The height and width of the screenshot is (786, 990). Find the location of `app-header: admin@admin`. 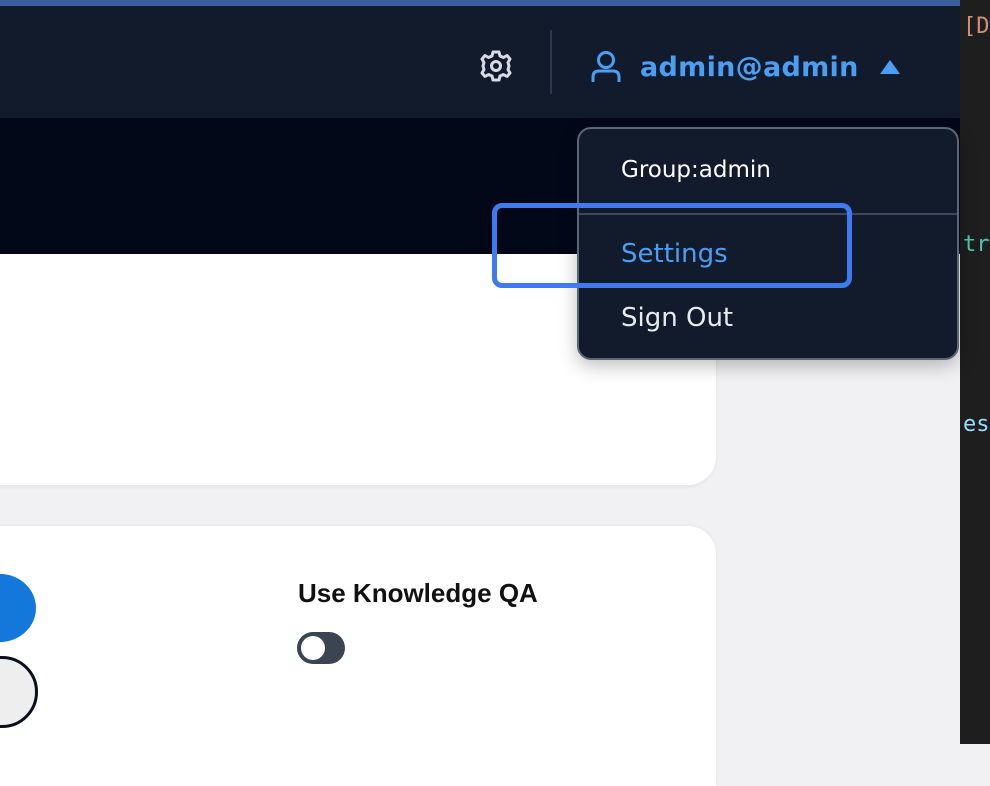

app-header: admin@admin is located at coordinates (480, 62).